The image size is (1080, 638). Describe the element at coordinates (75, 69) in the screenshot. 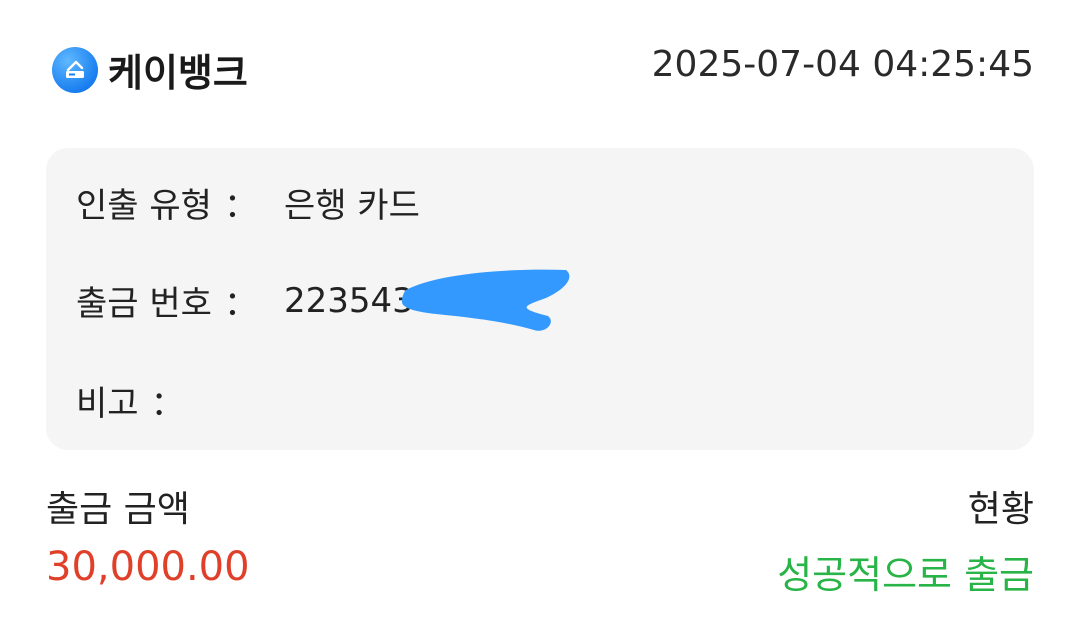

I see `kbank-logo-icon` at that location.